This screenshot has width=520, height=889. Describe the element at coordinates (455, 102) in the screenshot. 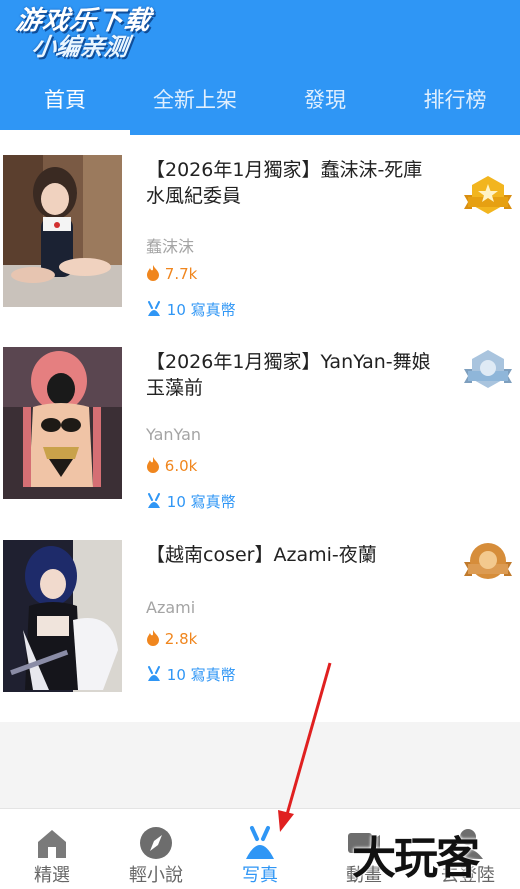

I see `tab-ranking: 排行榜` at that location.